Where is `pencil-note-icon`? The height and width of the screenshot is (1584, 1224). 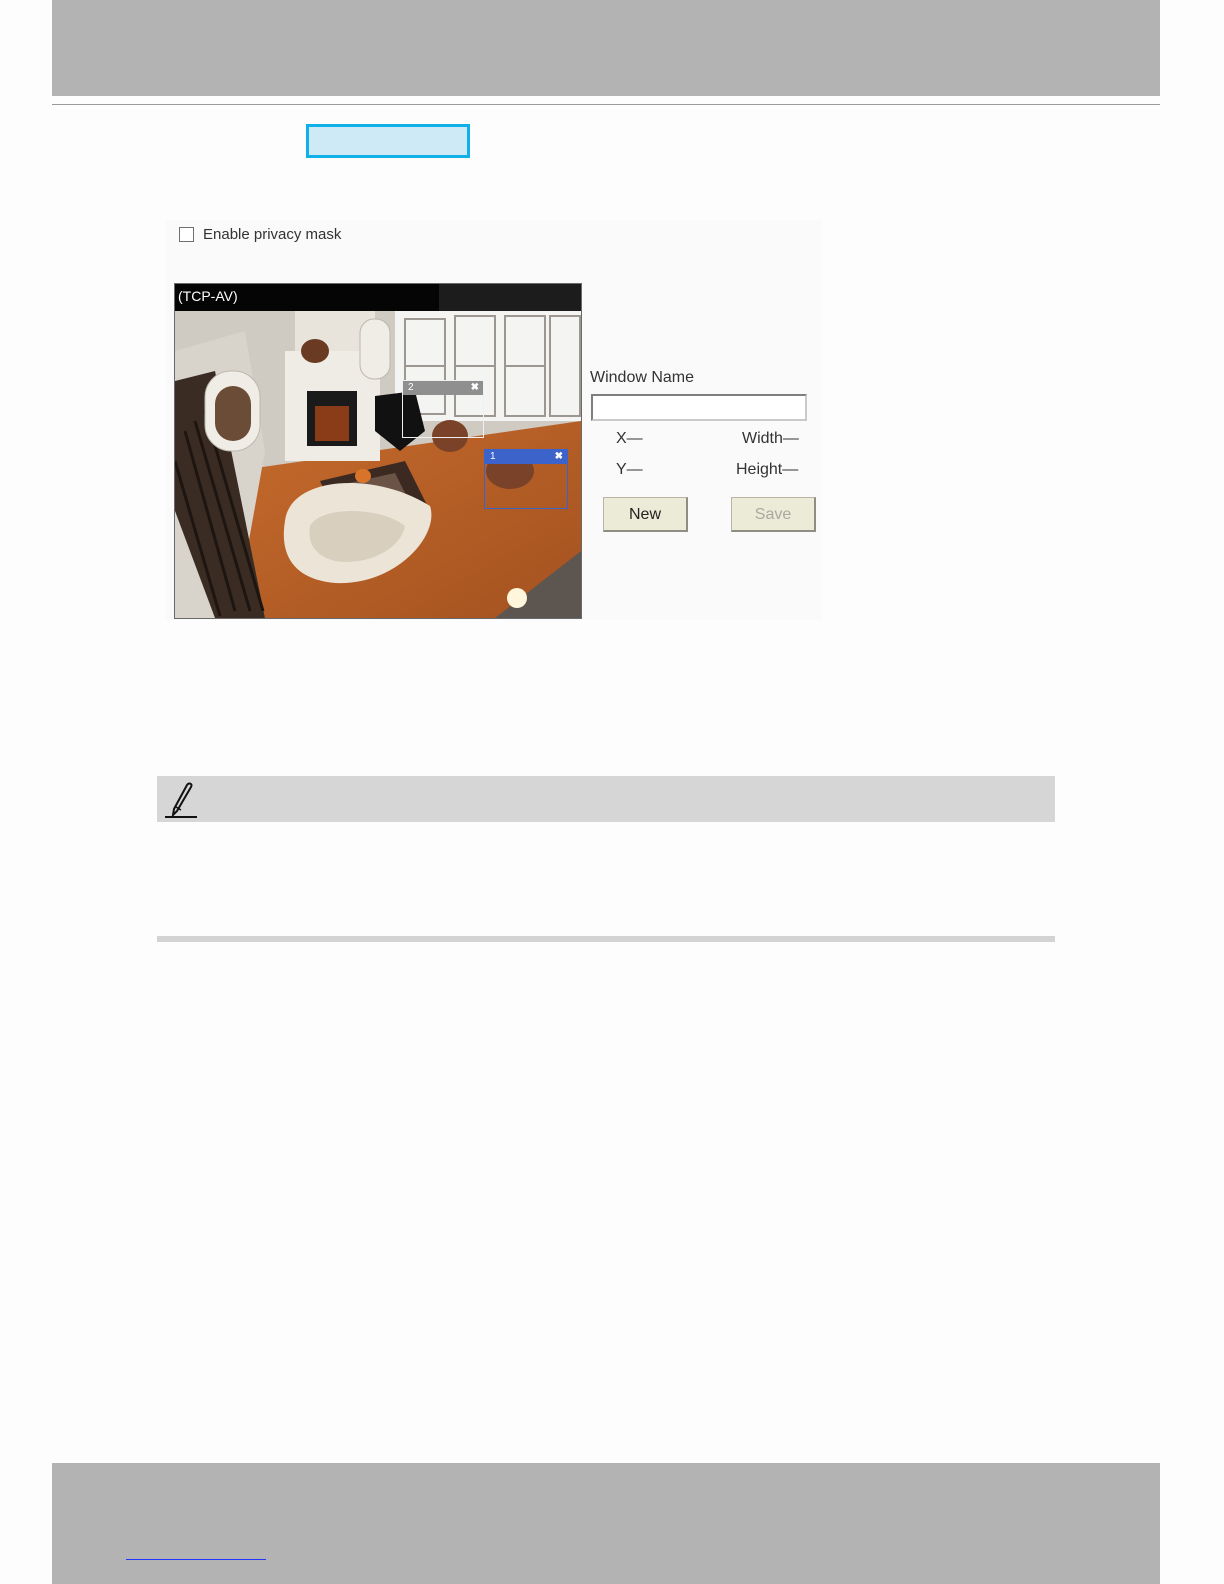 pencil-note-icon is located at coordinates (181, 800).